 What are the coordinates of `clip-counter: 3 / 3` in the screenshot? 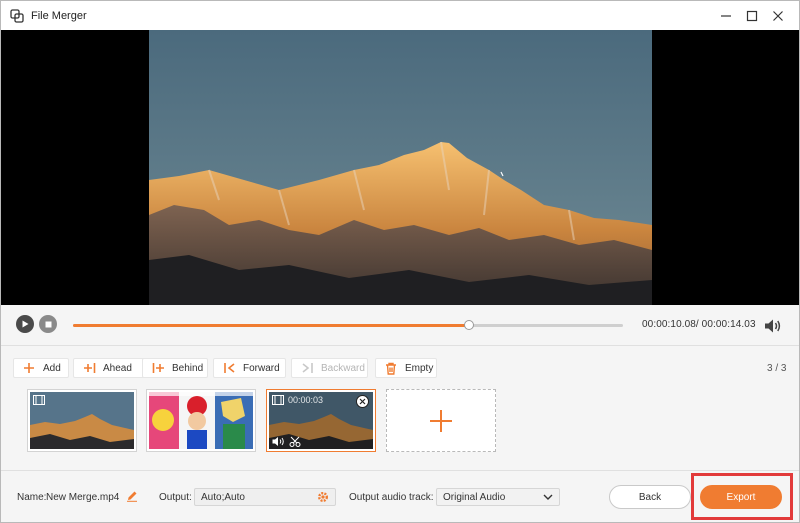 It's located at (777, 368).